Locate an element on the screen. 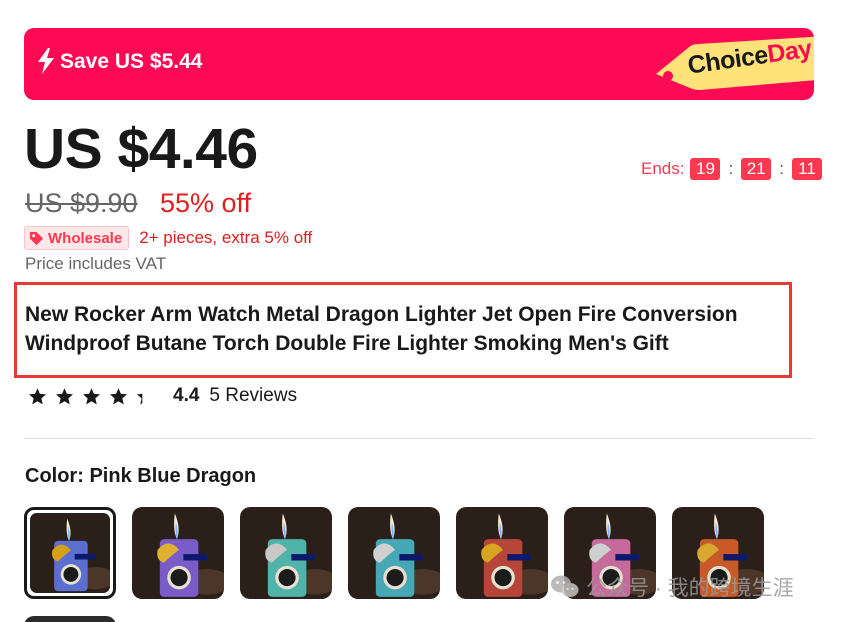  lightning-icon is located at coordinates (46, 63).